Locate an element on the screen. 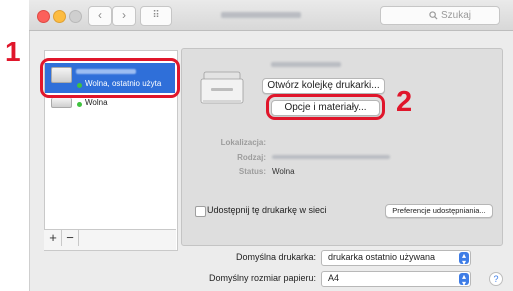 Image resolution: width=513 pixels, height=291 pixels. search-field: Szukaj is located at coordinates (440, 15).